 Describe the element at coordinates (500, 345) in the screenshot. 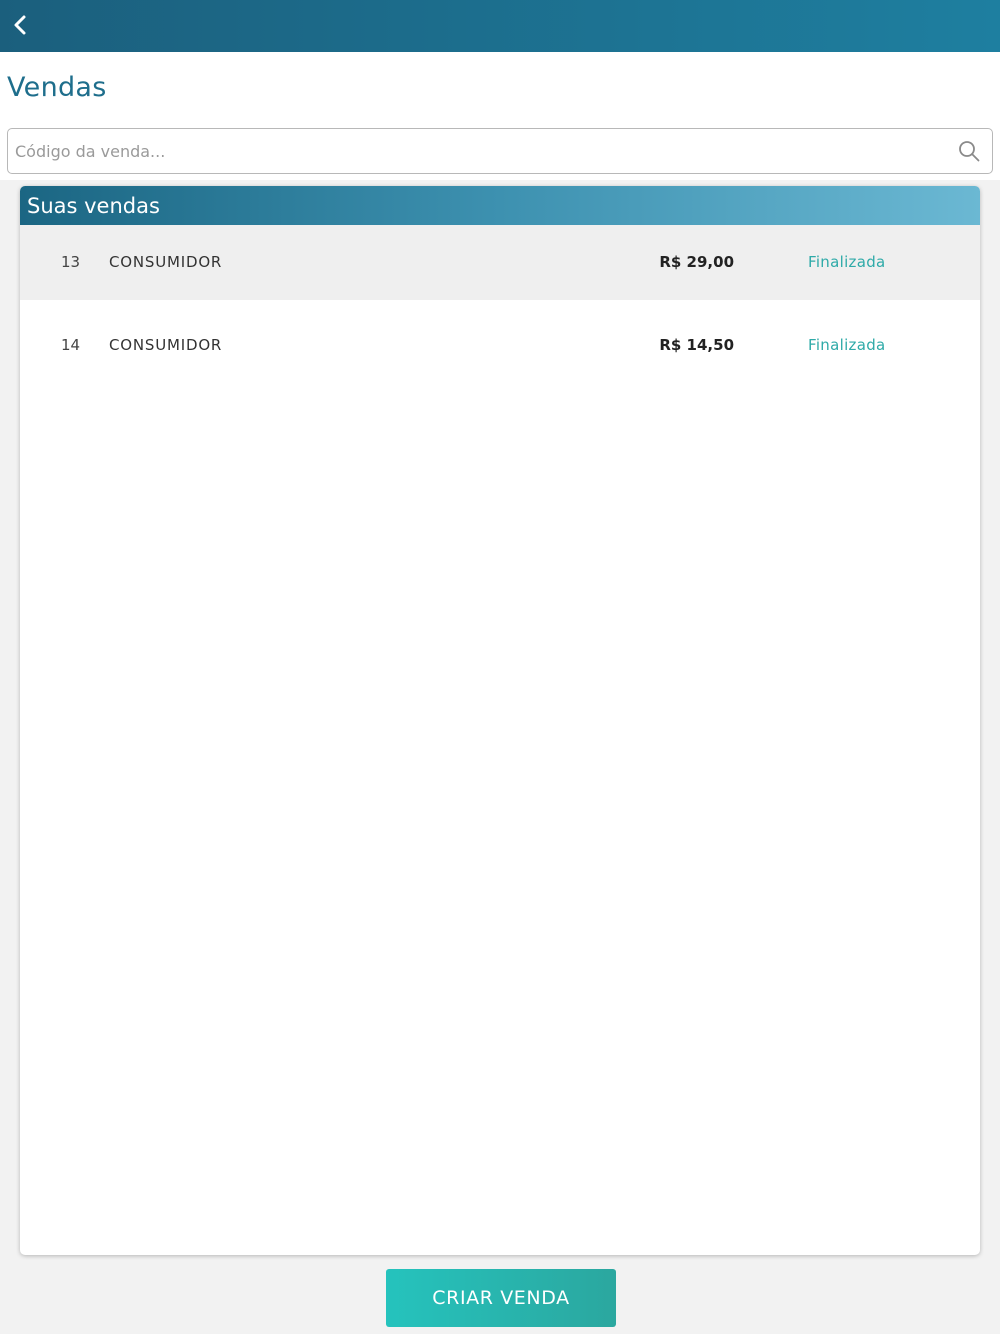

I see `sale-row: 14 CONSUMIDOR R$ 14,50 Finalizada` at that location.